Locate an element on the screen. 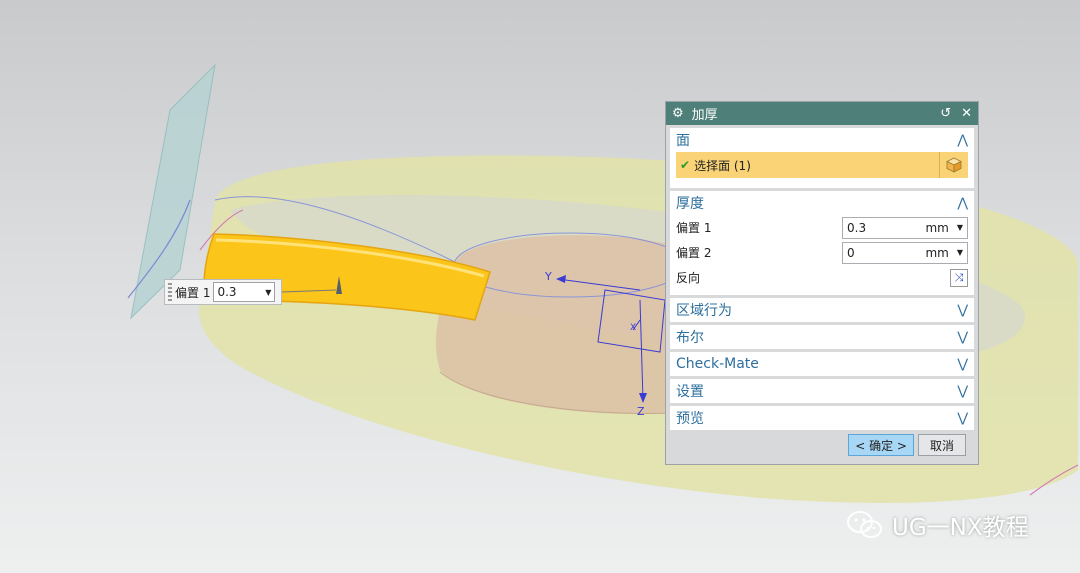 This screenshot has width=1080, height=573. offset2-field: 0 mm ▼ is located at coordinates (905, 252).